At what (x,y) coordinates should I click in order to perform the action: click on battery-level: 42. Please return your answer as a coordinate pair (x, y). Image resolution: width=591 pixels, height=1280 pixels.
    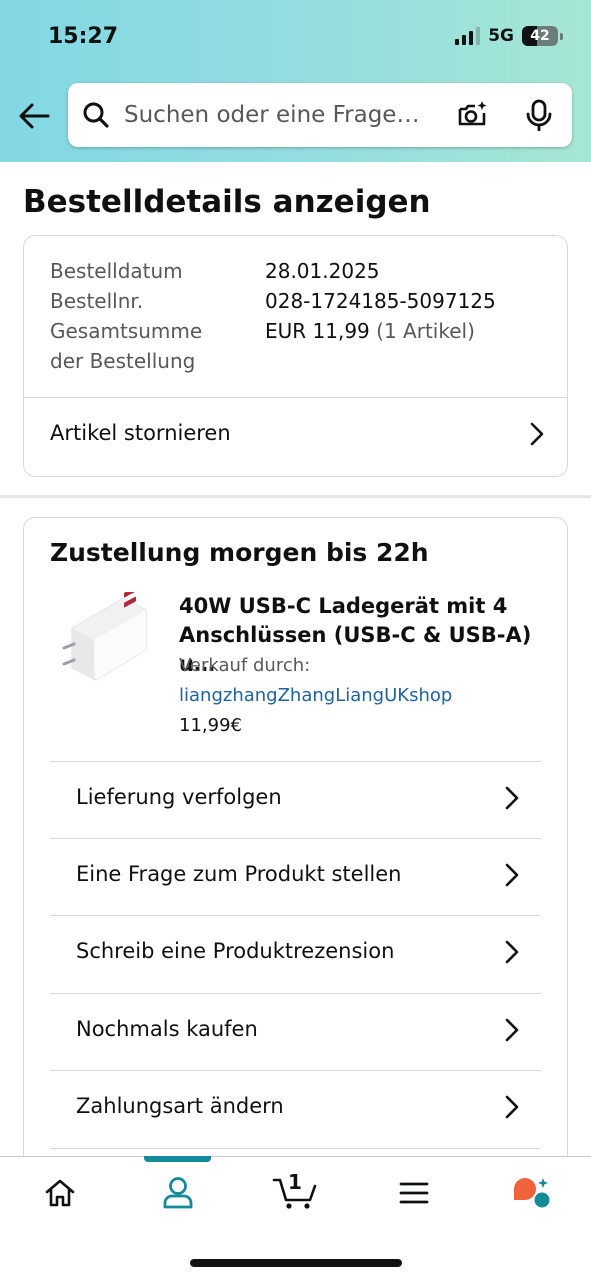
    Looking at the image, I should click on (540, 36).